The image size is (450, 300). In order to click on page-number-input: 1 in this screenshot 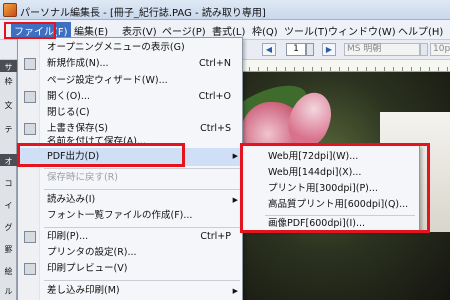, I will do `click(296, 49)`.